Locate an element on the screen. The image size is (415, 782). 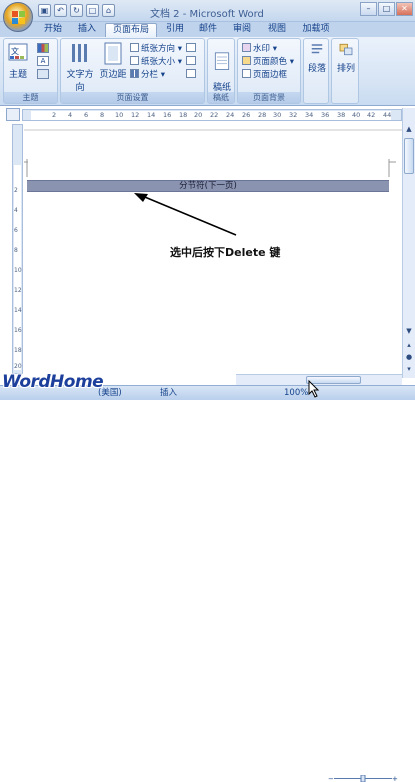
ruler-tick: 34 is located at coordinates (309, 115).